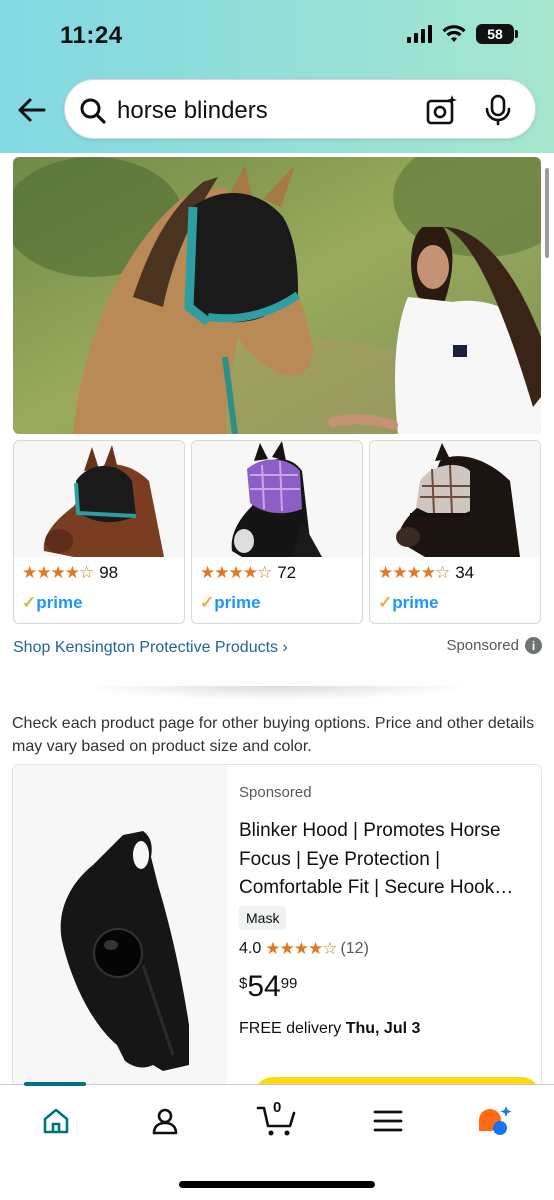 Image resolution: width=554 pixels, height=1200 pixels. Describe the element at coordinates (494, 645) in the screenshot. I see `sponsored-label: Sponsored i` at that location.